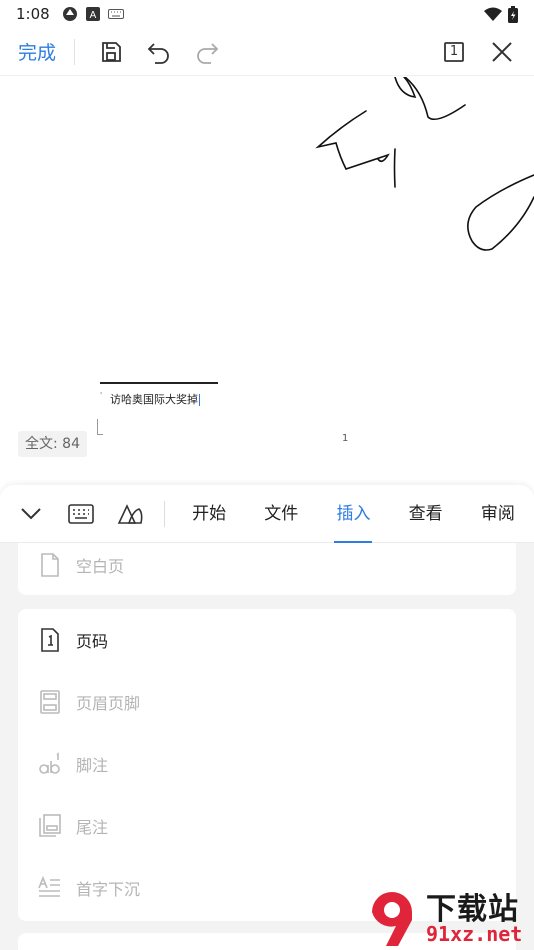 This screenshot has width=534, height=950. What do you see at coordinates (267, 640) in the screenshot?
I see `menu-item-page-number: 页码` at bounding box center [267, 640].